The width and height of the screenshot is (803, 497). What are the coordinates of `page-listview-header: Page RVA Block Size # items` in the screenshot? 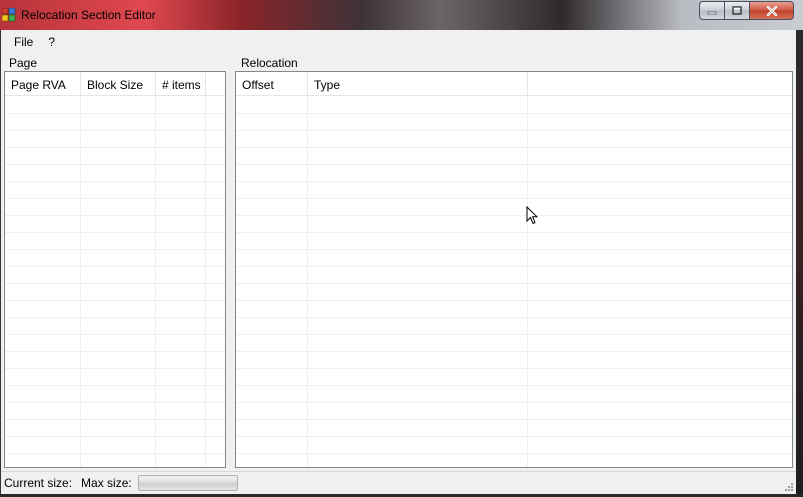 It's located at (115, 84).